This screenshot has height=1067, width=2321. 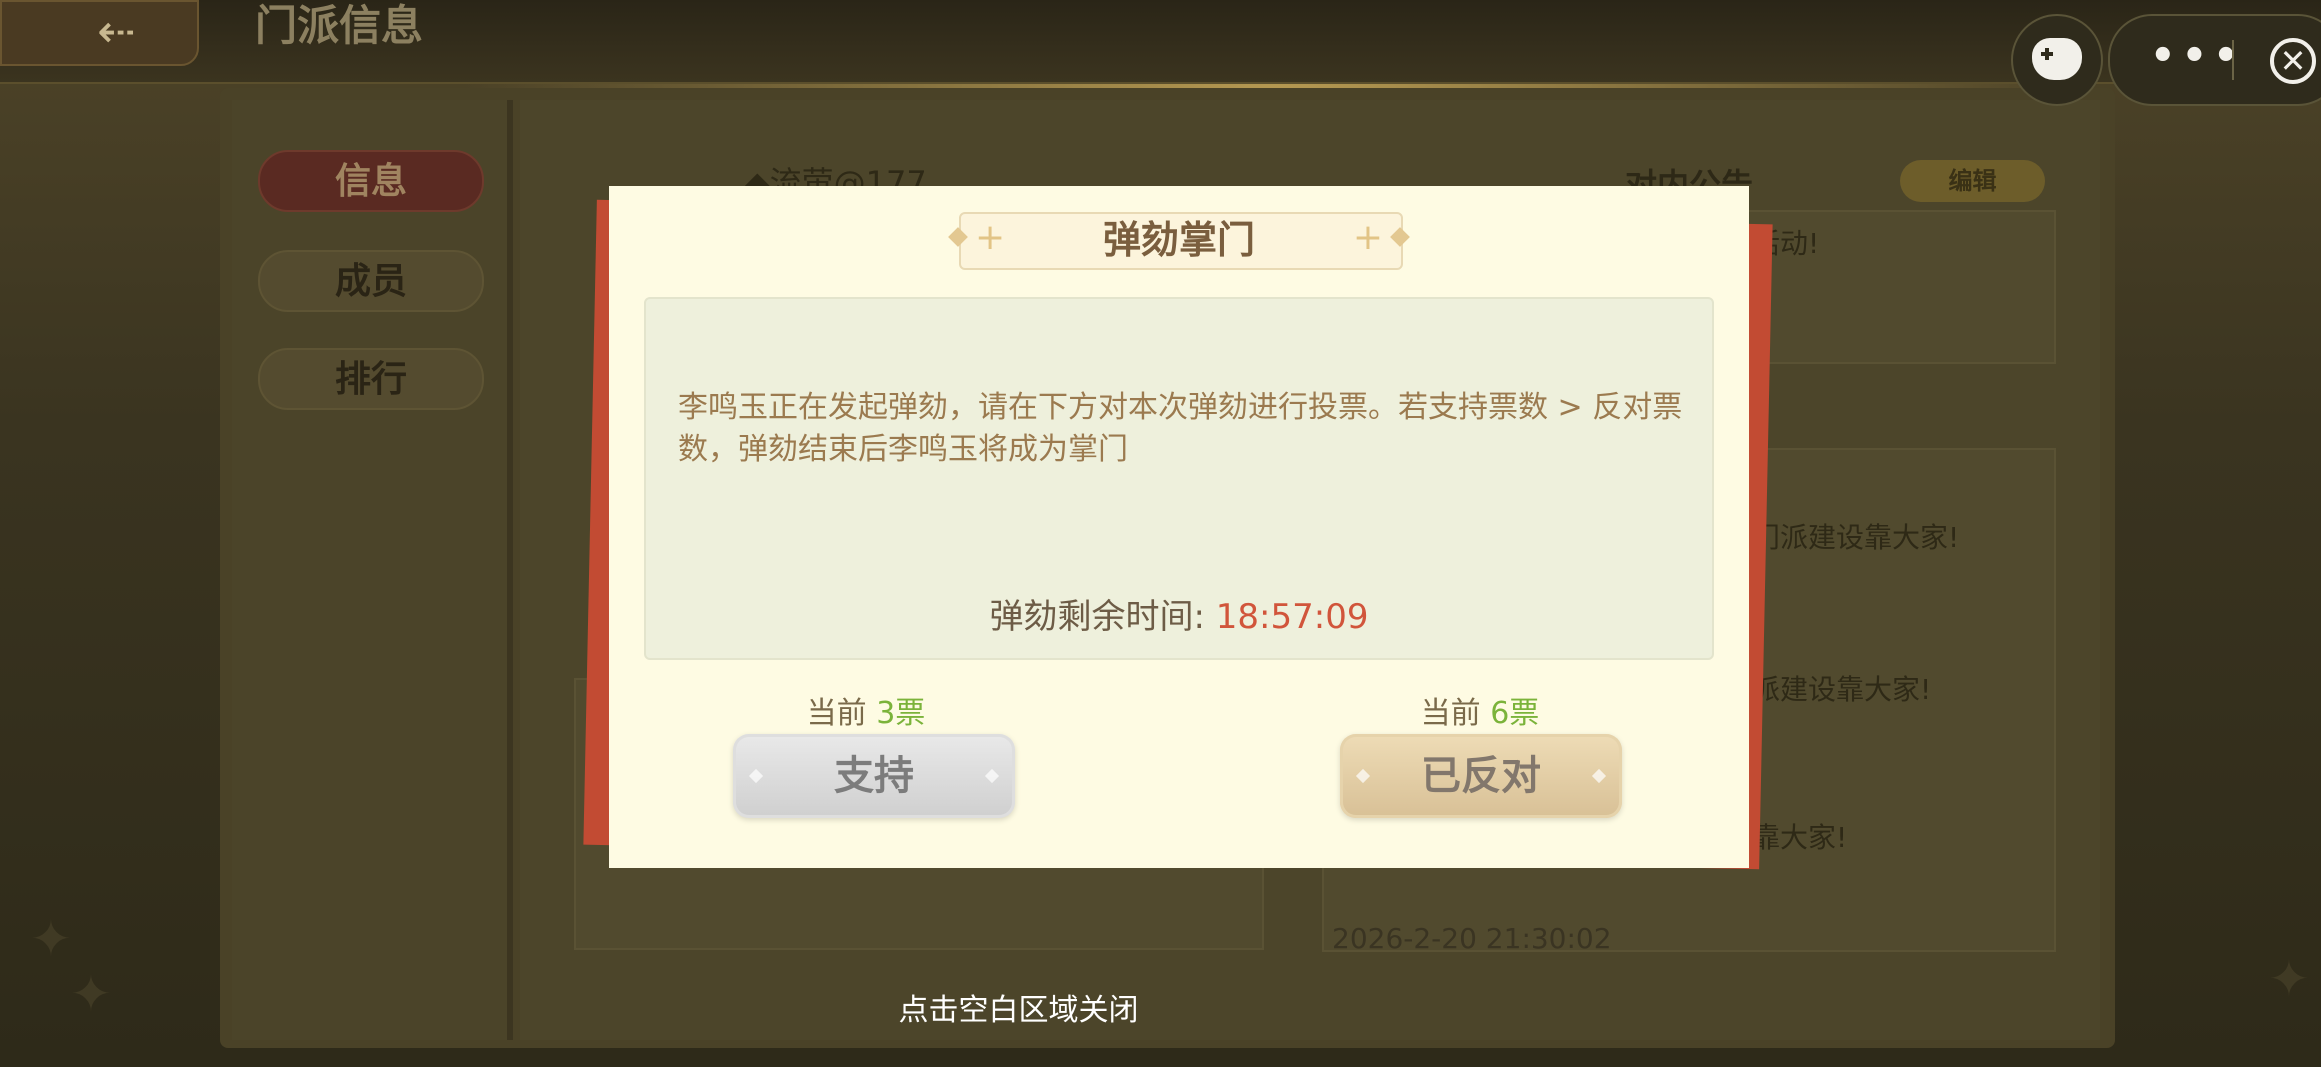 I want to click on support-button: 支持, so click(x=874, y=776).